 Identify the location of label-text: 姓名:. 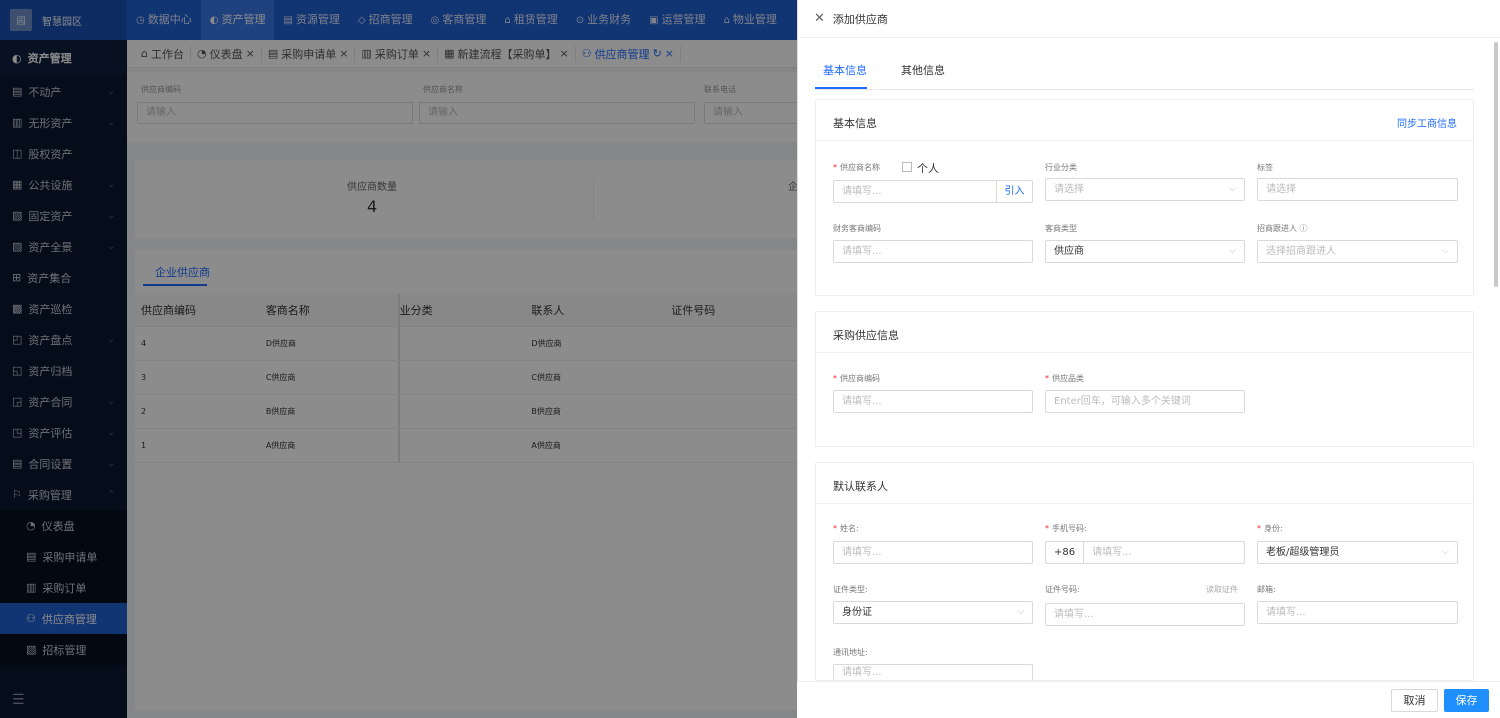
(849, 528).